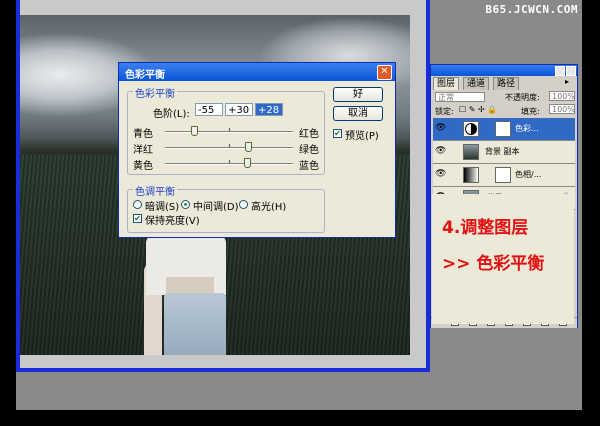  Describe the element at coordinates (471, 152) in the screenshot. I see `layer-thumbnail` at that location.